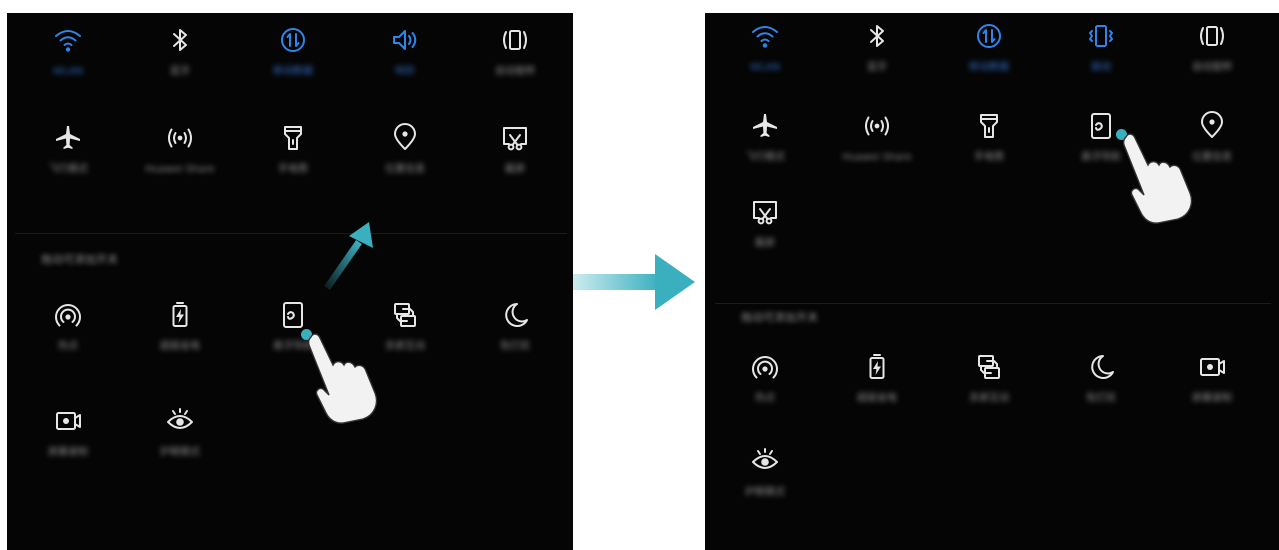 Image resolution: width=1279 pixels, height=550 pixels. Describe the element at coordinates (405, 169) in the screenshot. I see `toggle-label: 位置信息` at that location.